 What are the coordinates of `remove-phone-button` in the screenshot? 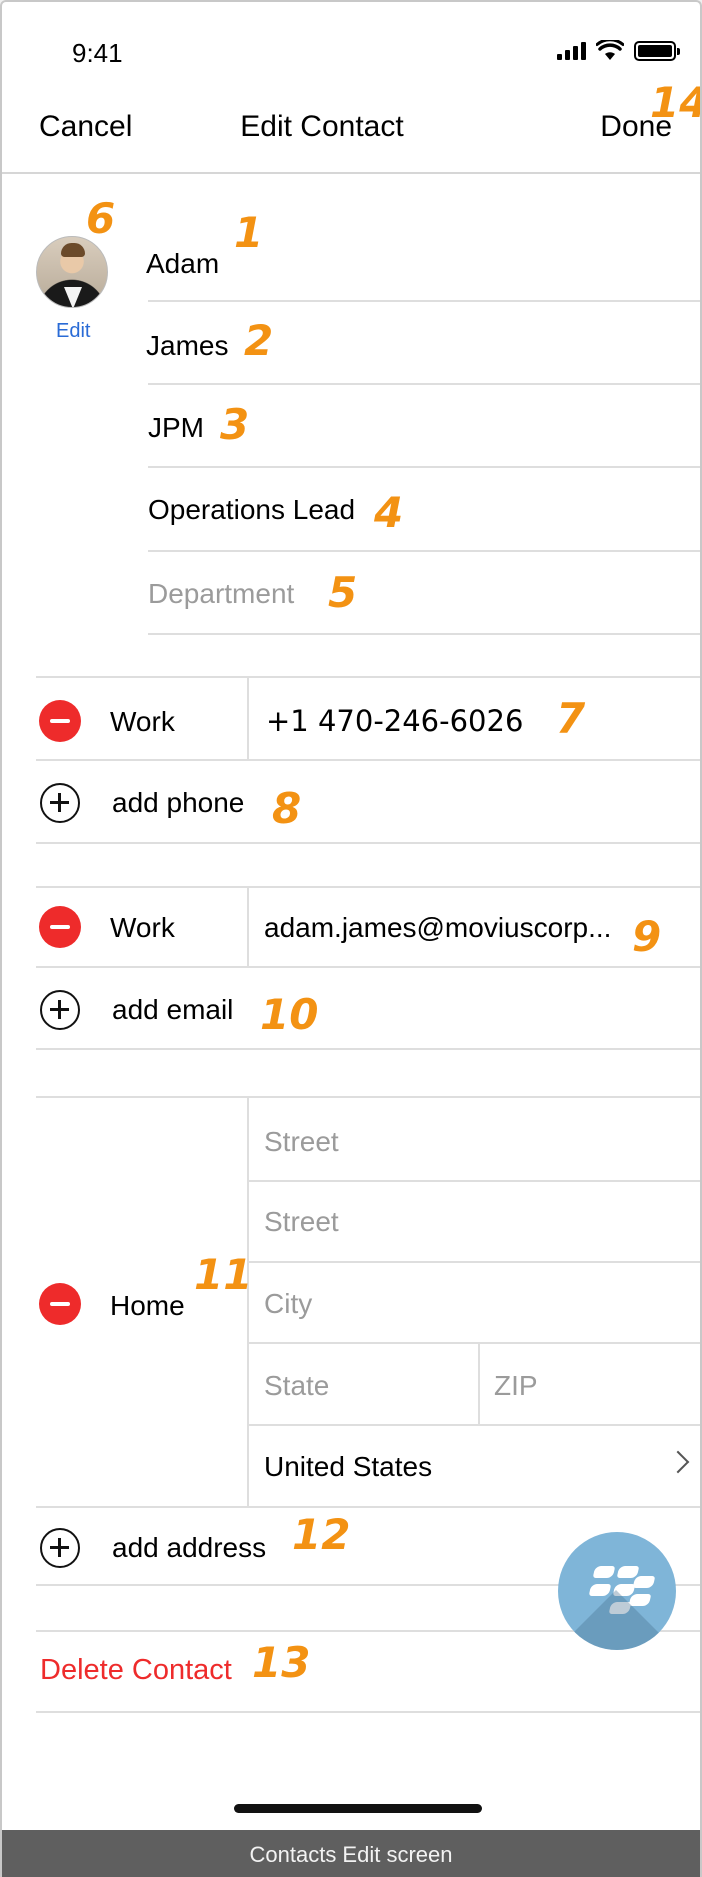 It's located at (60, 721).